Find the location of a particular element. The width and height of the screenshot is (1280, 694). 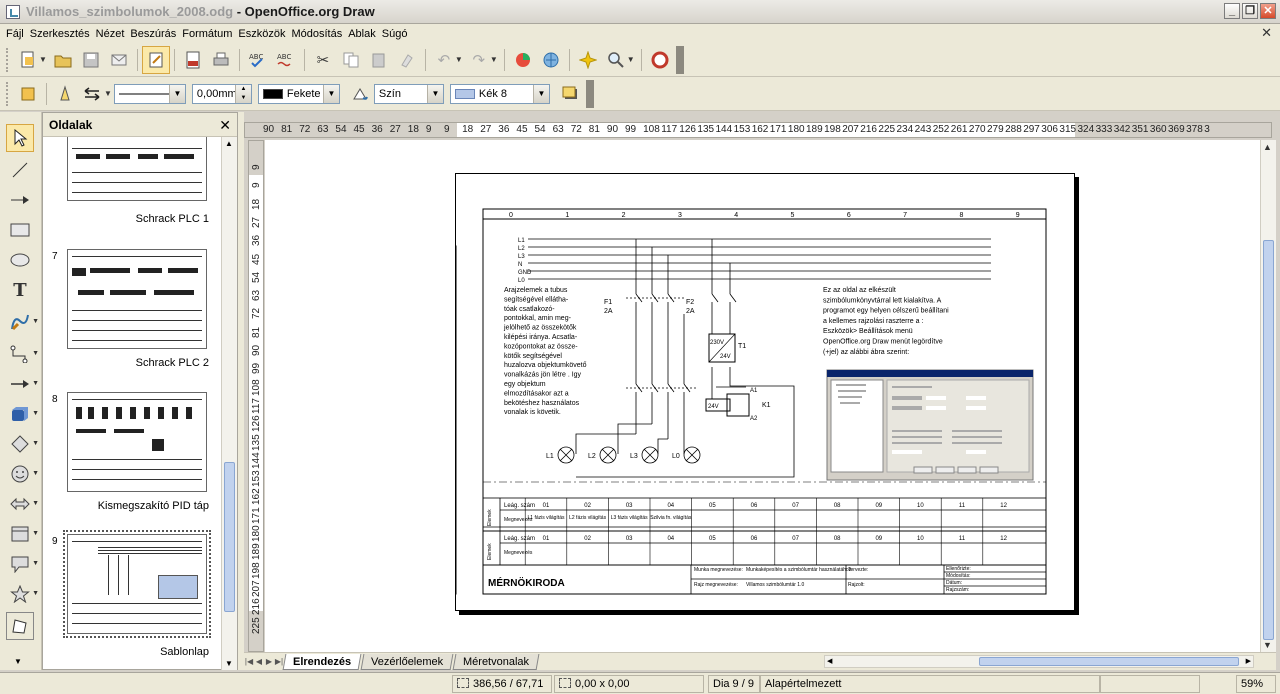

area-color-select: Kék 8 ▼ is located at coordinates (499, 93).